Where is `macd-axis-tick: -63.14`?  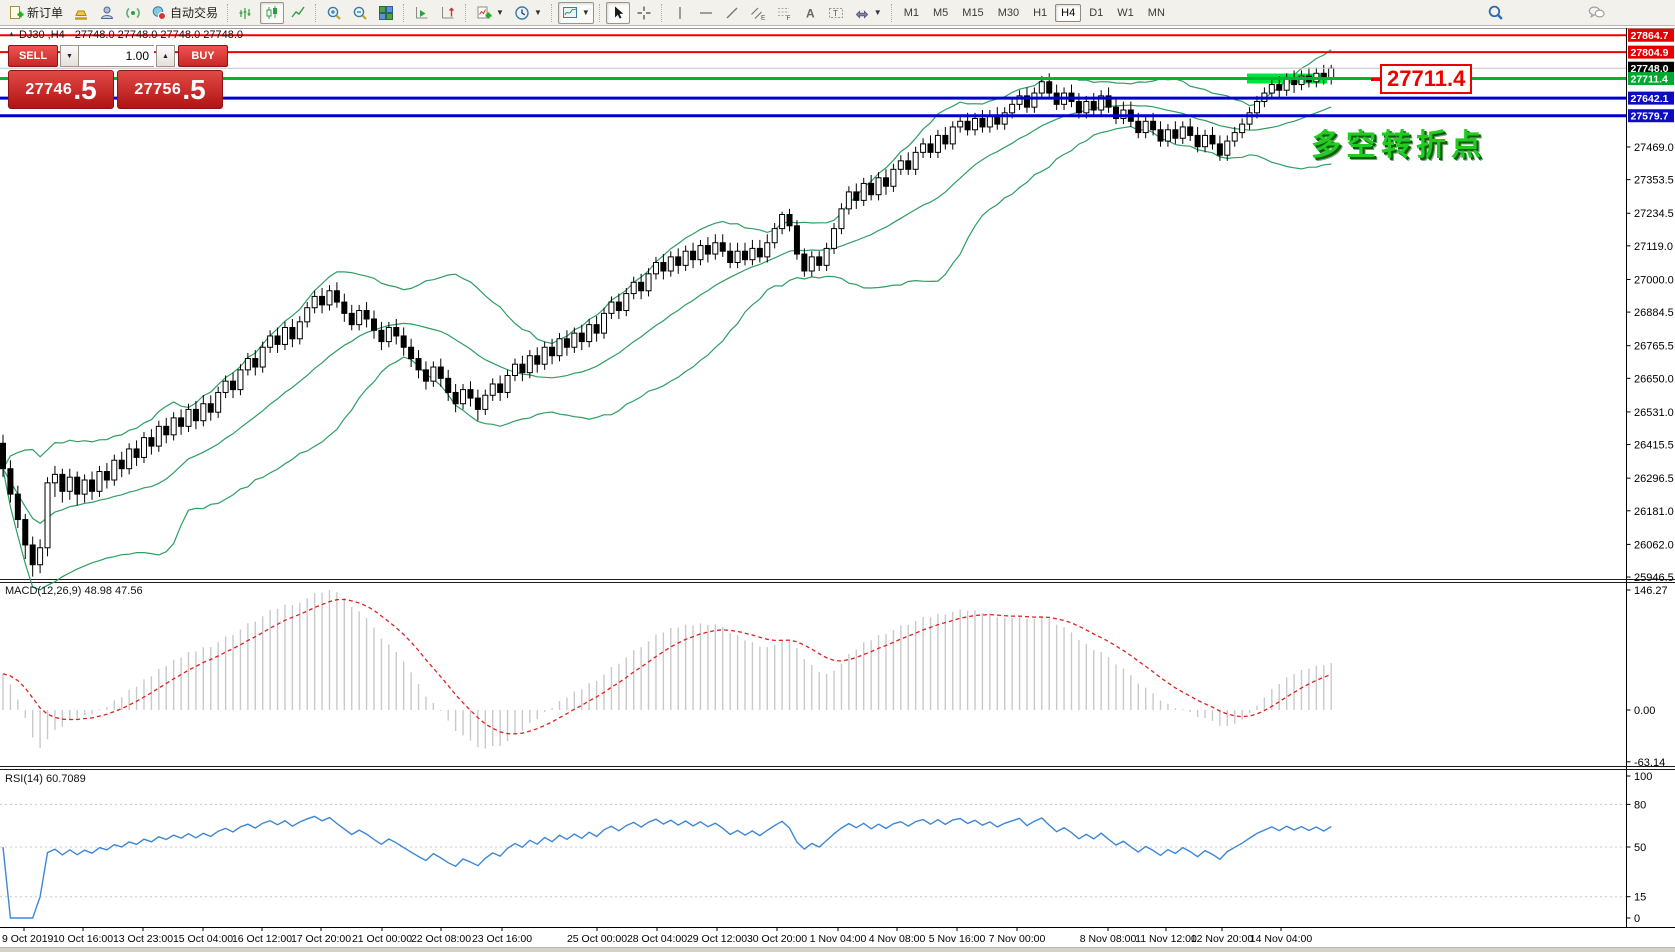
macd-axis-tick: -63.14 is located at coordinates (1649, 763).